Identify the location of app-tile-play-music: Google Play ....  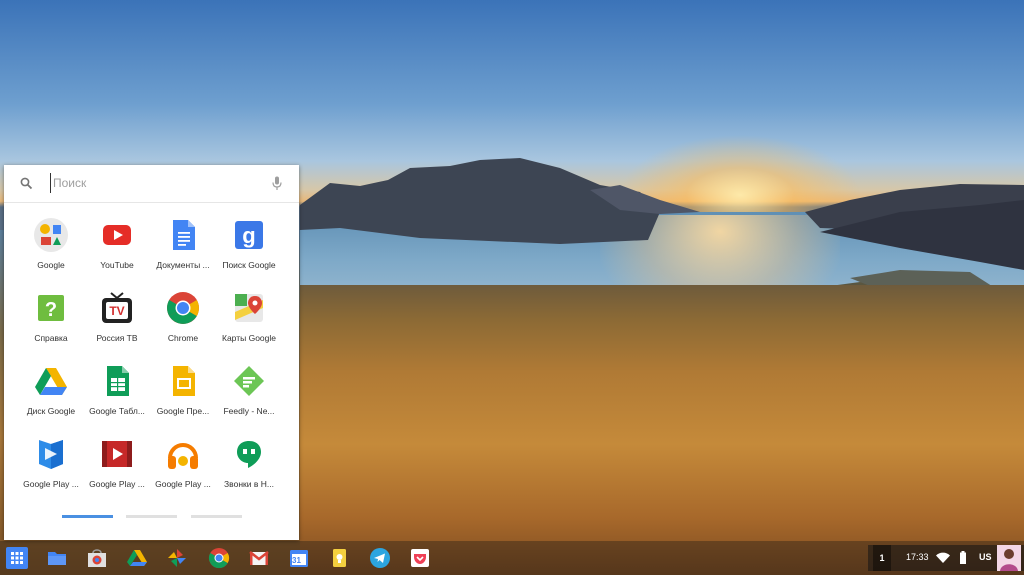
(183, 470).